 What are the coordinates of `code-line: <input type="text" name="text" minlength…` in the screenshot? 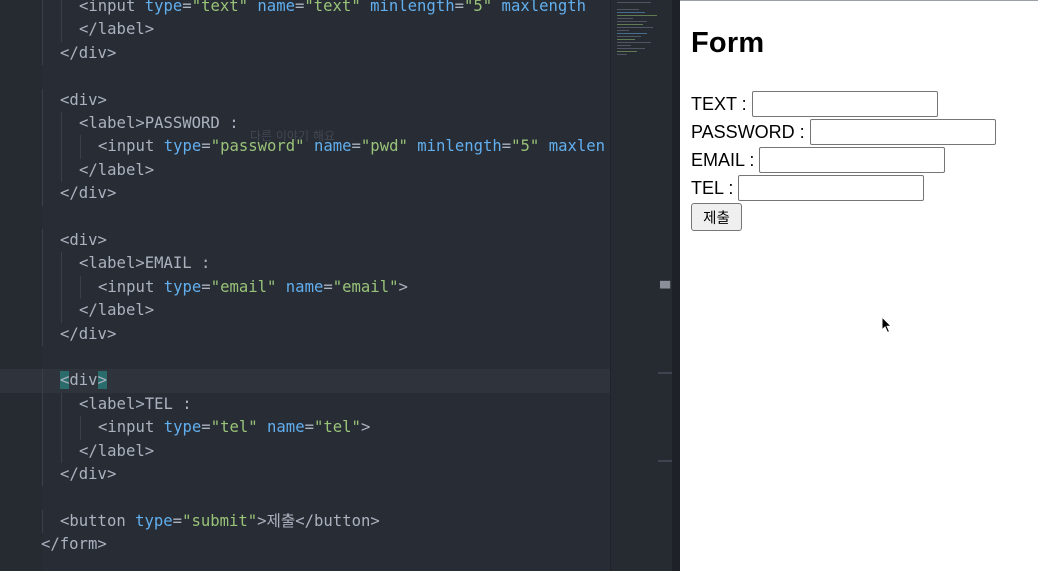 It's located at (305, 9).